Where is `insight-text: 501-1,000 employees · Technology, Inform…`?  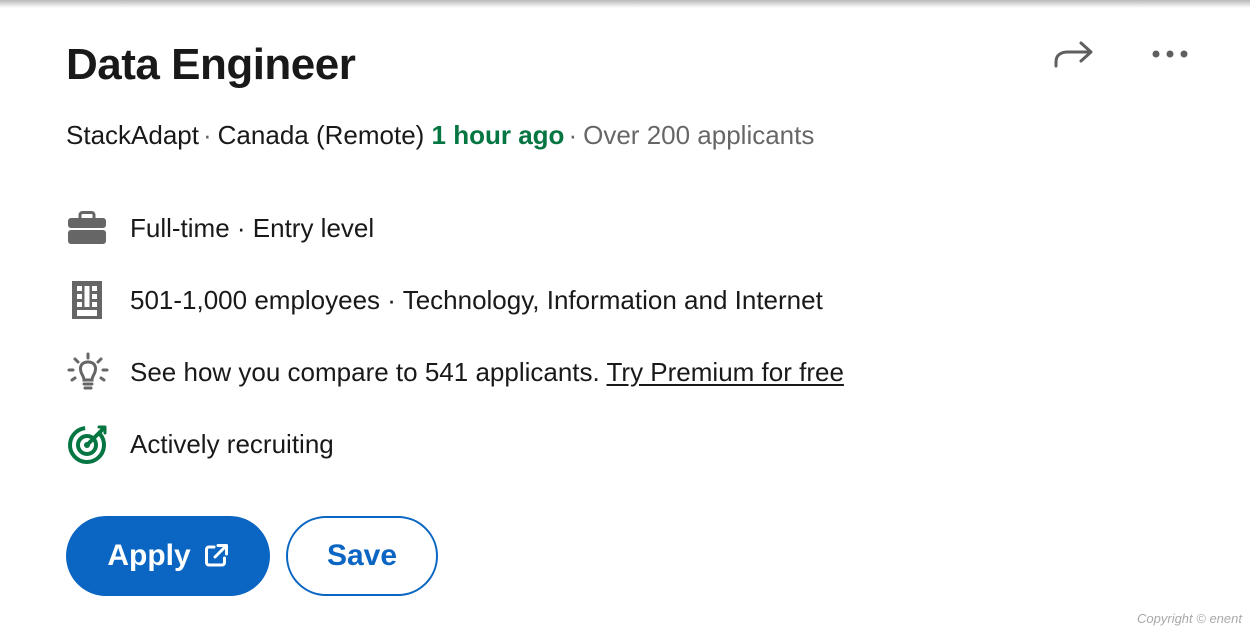
insight-text: 501-1,000 employees · Technology, Inform… is located at coordinates (476, 299).